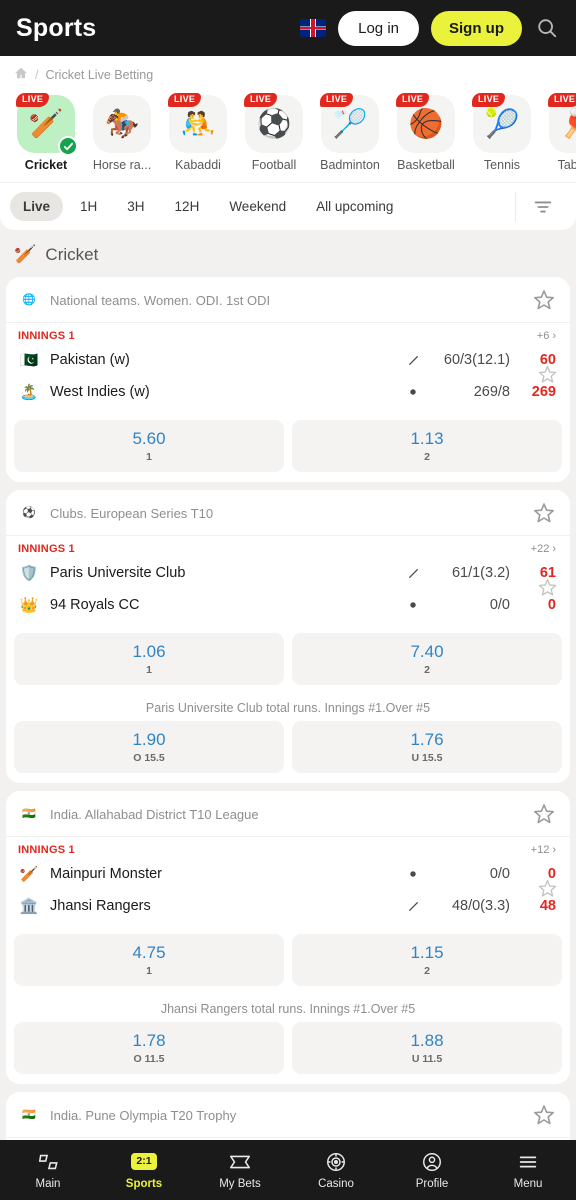 This screenshot has height=1200, width=576. What do you see at coordinates (288, 513) in the screenshot?
I see `league-header: ⚽ Clubs. European Series T10` at bounding box center [288, 513].